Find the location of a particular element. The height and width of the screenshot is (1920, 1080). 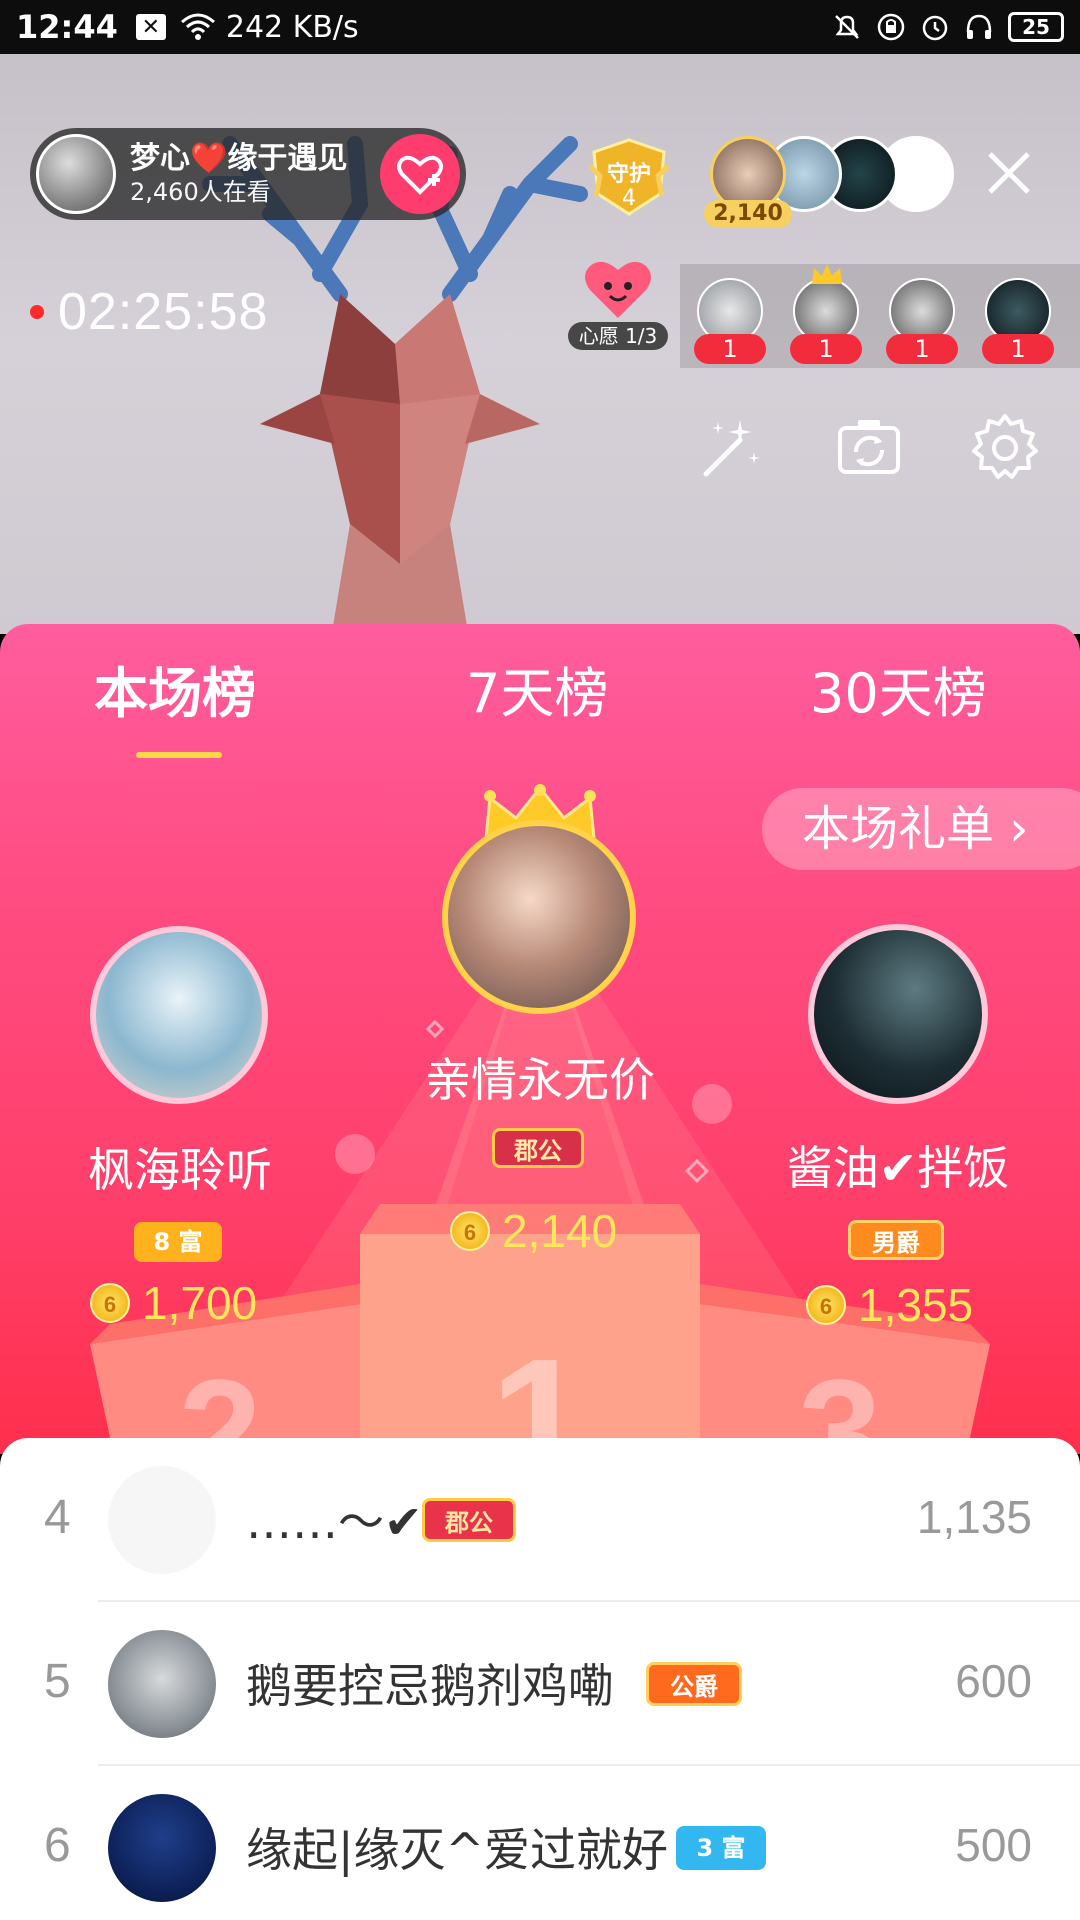

status-right-icons: 25 is located at coordinates (948, 27).